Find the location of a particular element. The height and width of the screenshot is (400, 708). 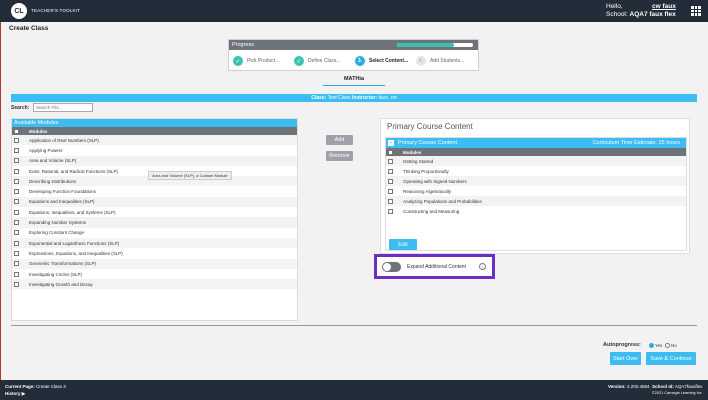

current-page-label: Current Page: is located at coordinates (20, 386).